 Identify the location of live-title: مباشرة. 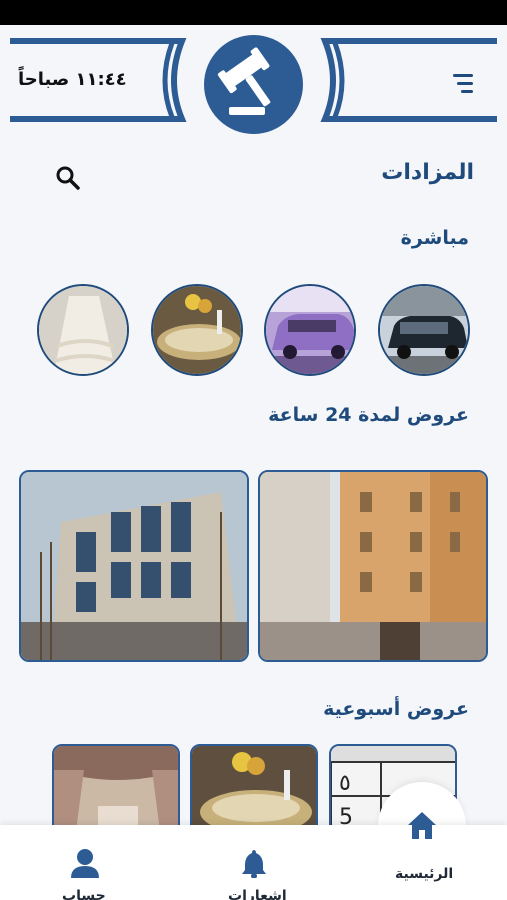
(434, 238).